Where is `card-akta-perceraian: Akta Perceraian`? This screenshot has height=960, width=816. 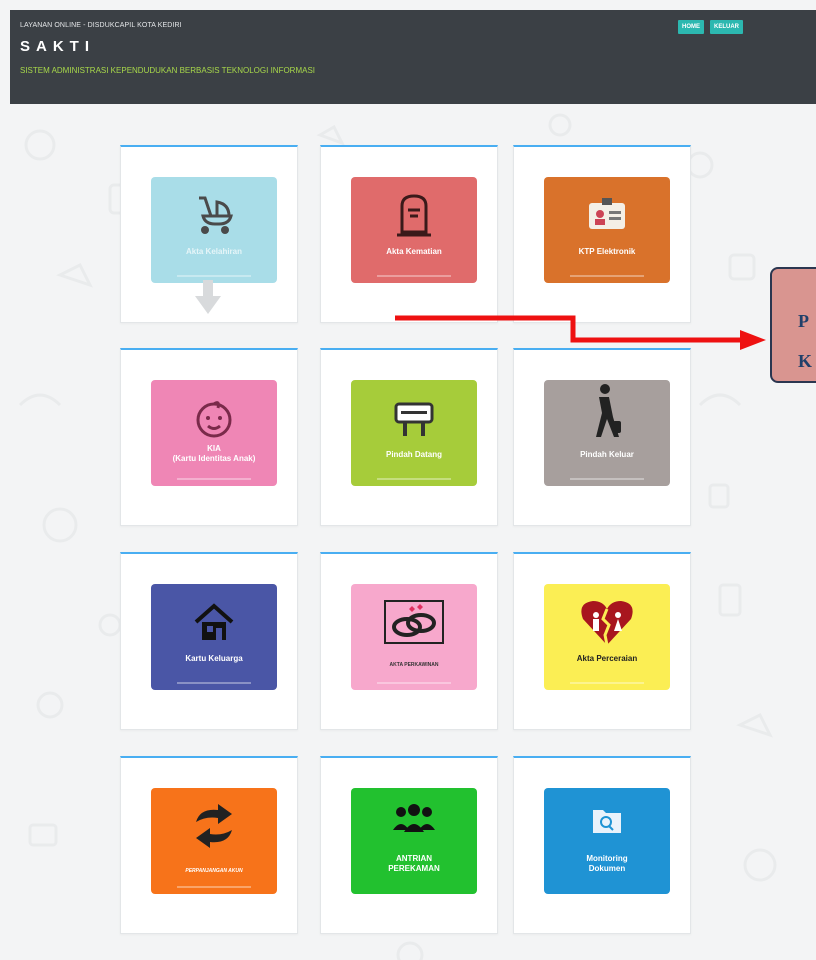 card-akta-perceraian: Akta Perceraian is located at coordinates (602, 641).